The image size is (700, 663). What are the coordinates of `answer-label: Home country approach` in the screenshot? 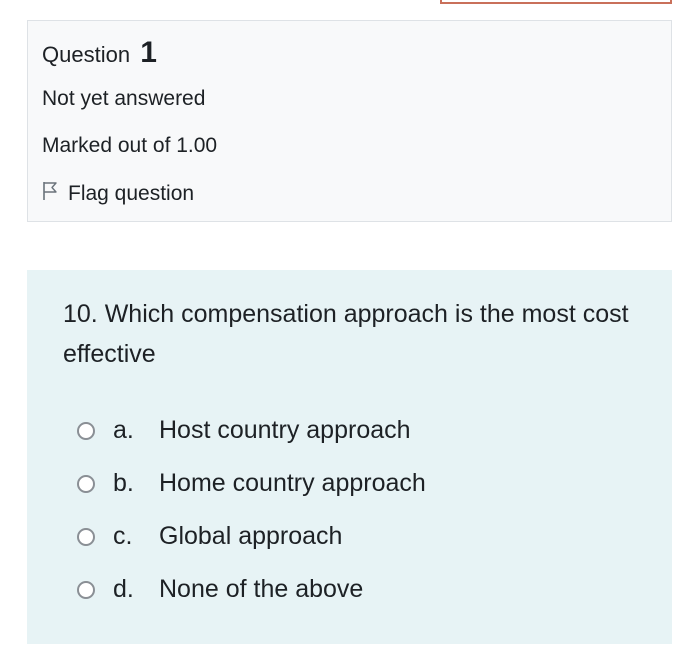 It's located at (292, 483).